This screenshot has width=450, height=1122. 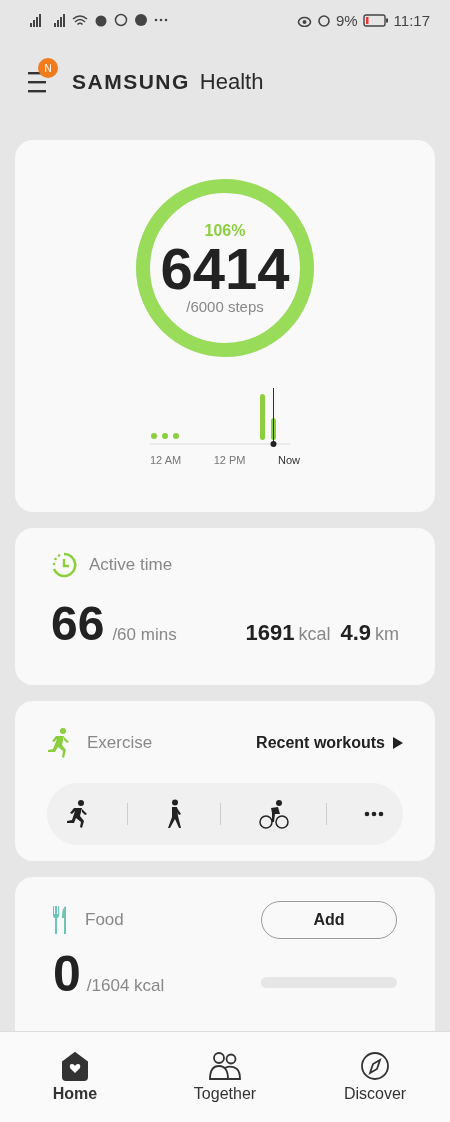 What do you see at coordinates (231, 82) in the screenshot?
I see `app-title: Health` at bounding box center [231, 82].